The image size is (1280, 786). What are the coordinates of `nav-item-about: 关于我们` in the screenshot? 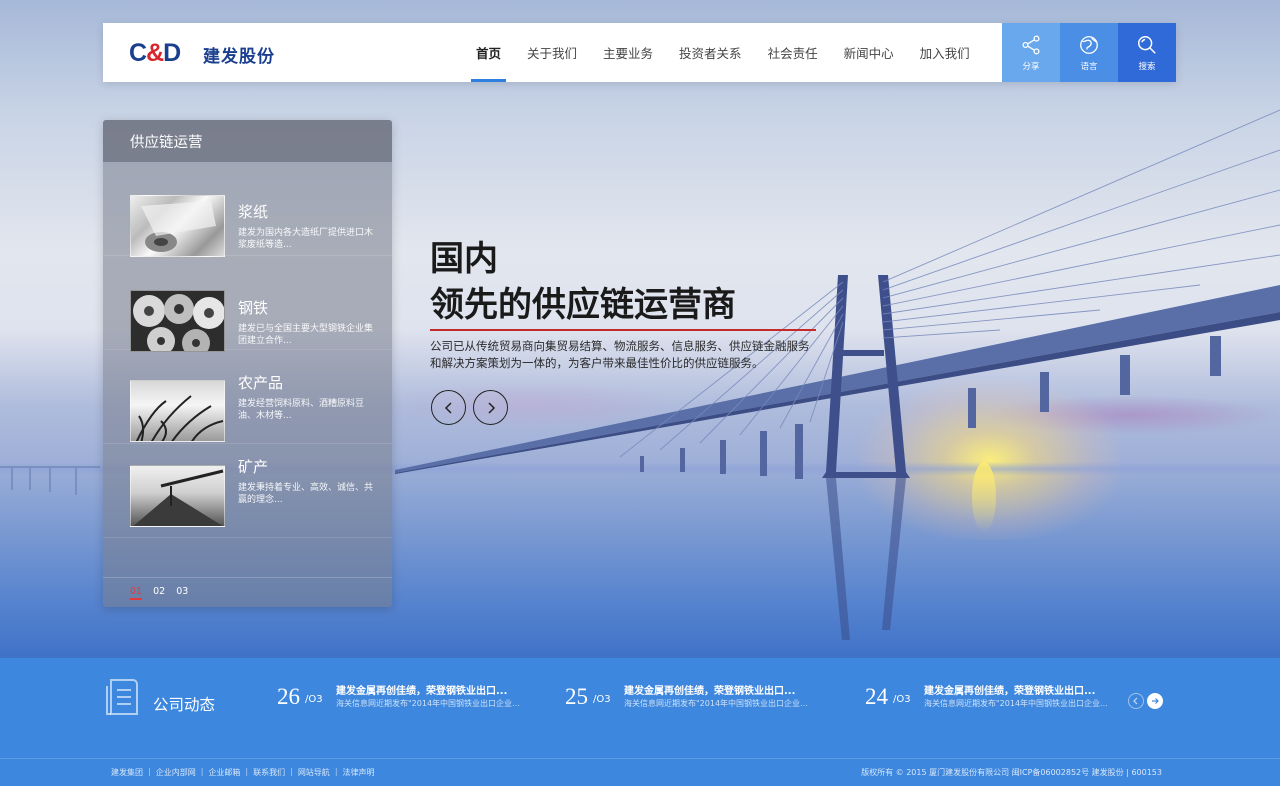 It's located at (552, 52).